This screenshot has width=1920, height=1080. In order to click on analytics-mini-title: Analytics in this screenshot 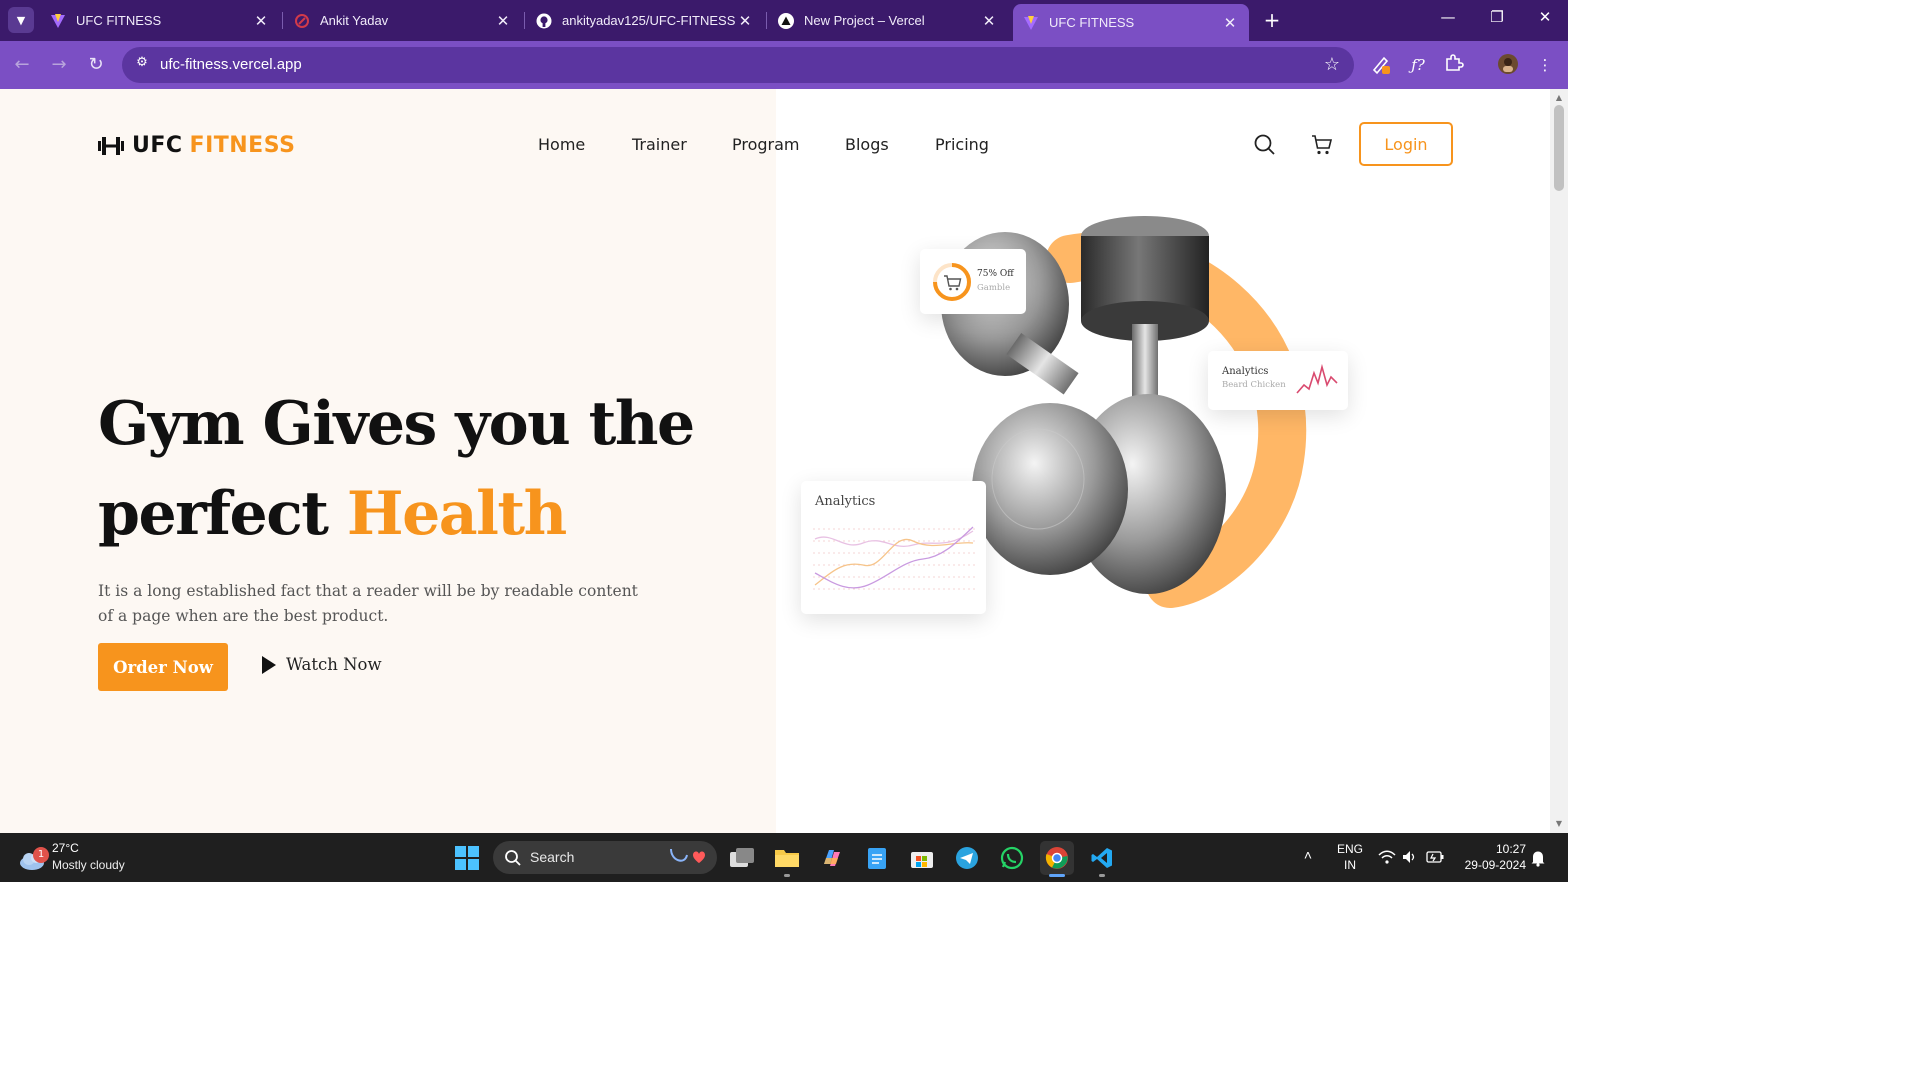, I will do `click(1245, 371)`.